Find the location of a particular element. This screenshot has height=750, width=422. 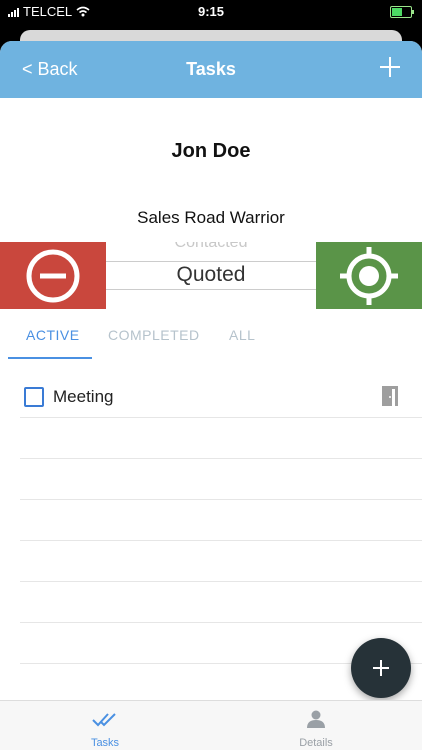

tab-label-tasks: Tasks is located at coordinates (105, 743).